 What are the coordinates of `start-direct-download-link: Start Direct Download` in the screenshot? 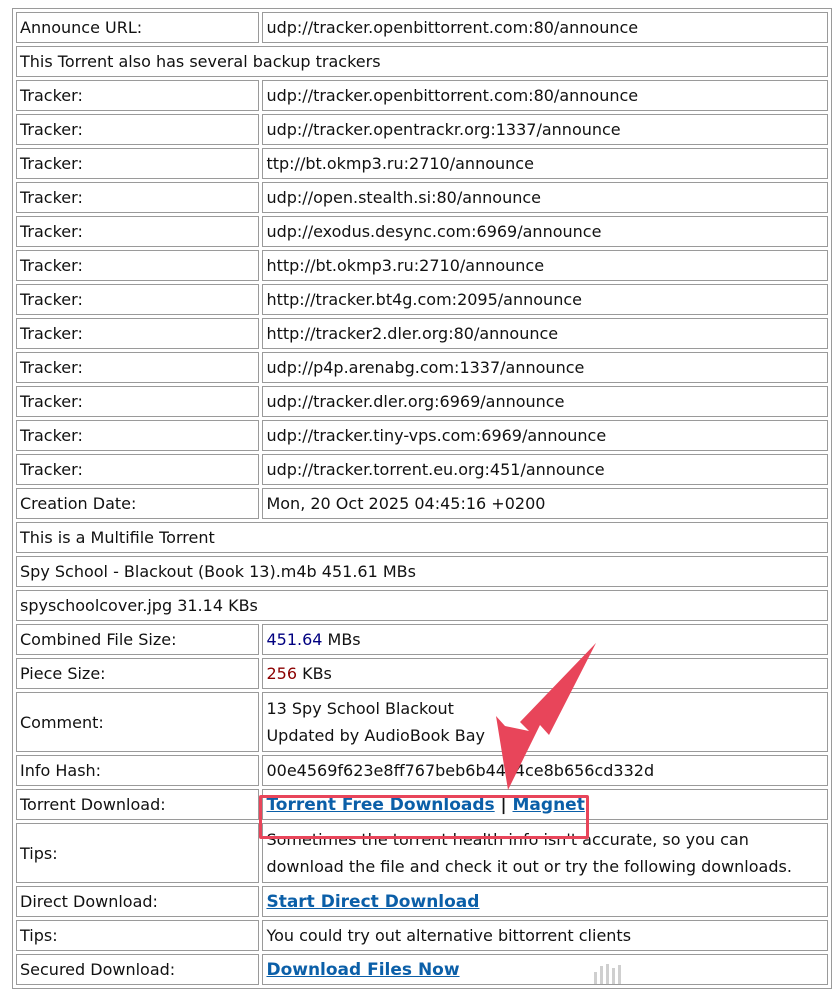 It's located at (372, 902).